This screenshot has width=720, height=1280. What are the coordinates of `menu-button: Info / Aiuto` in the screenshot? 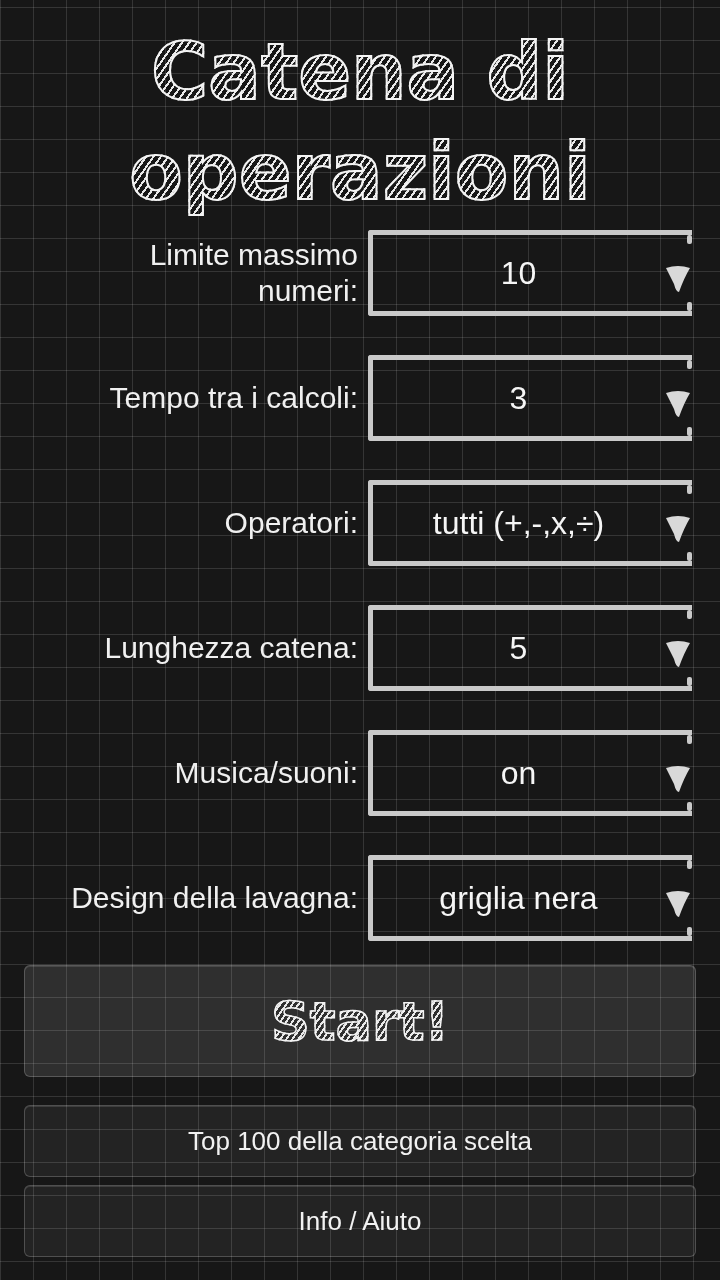 It's located at (360, 1221).